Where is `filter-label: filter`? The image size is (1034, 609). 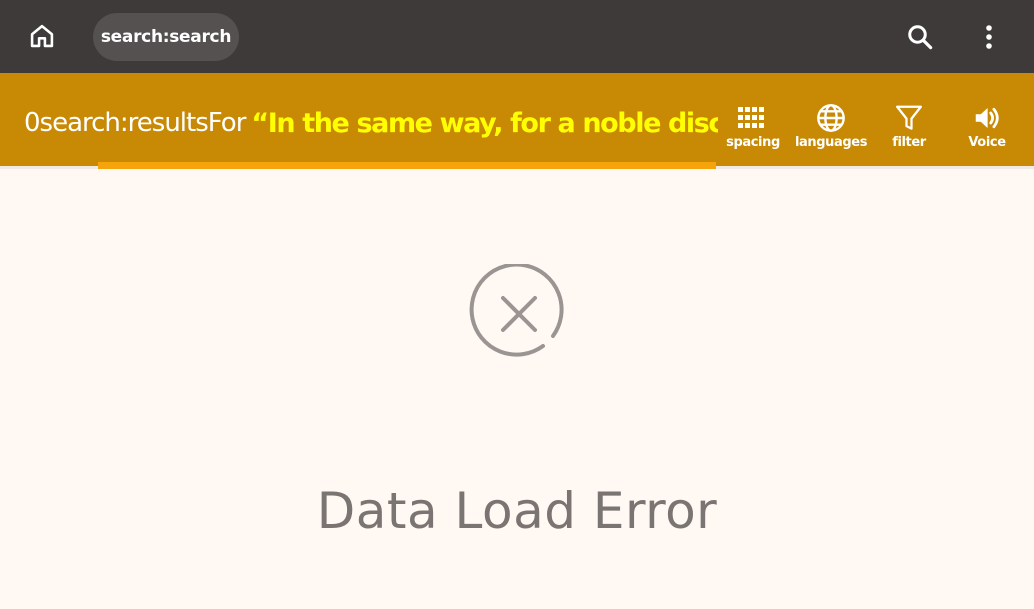 filter-label: filter is located at coordinates (909, 142).